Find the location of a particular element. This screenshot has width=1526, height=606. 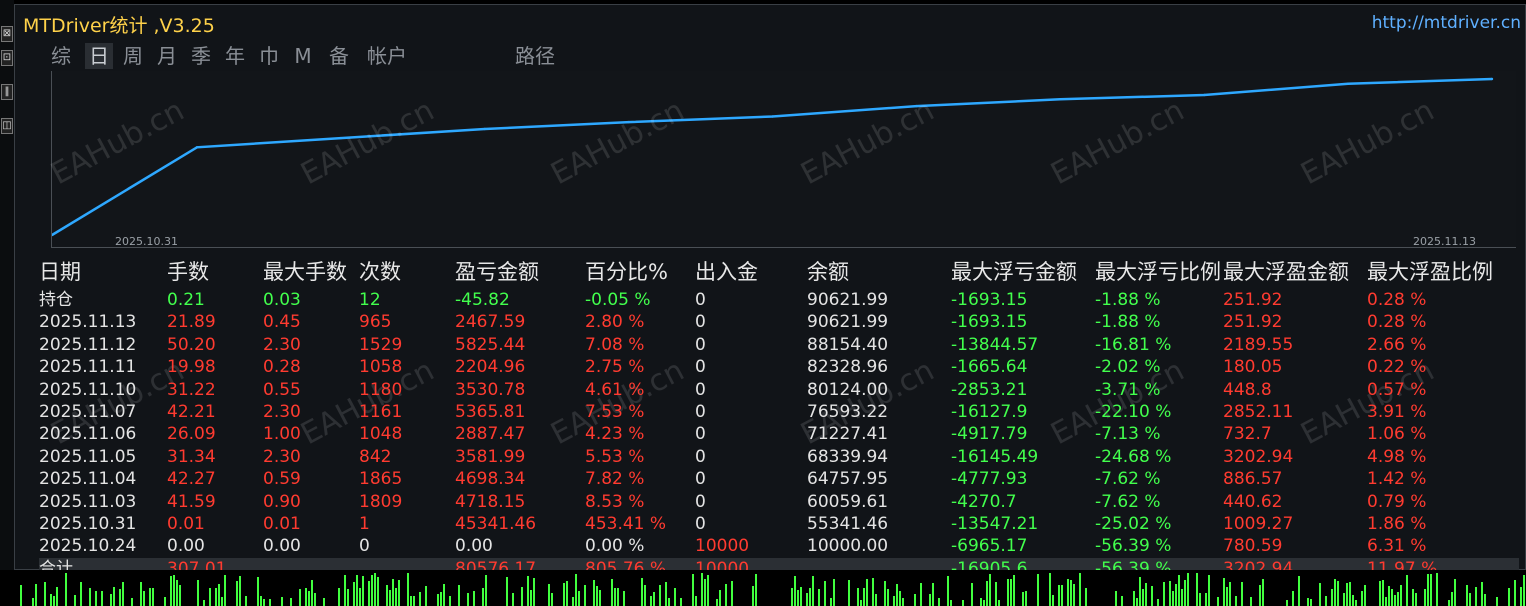

toolbar-button-3: ‖ is located at coordinates (7, 92).